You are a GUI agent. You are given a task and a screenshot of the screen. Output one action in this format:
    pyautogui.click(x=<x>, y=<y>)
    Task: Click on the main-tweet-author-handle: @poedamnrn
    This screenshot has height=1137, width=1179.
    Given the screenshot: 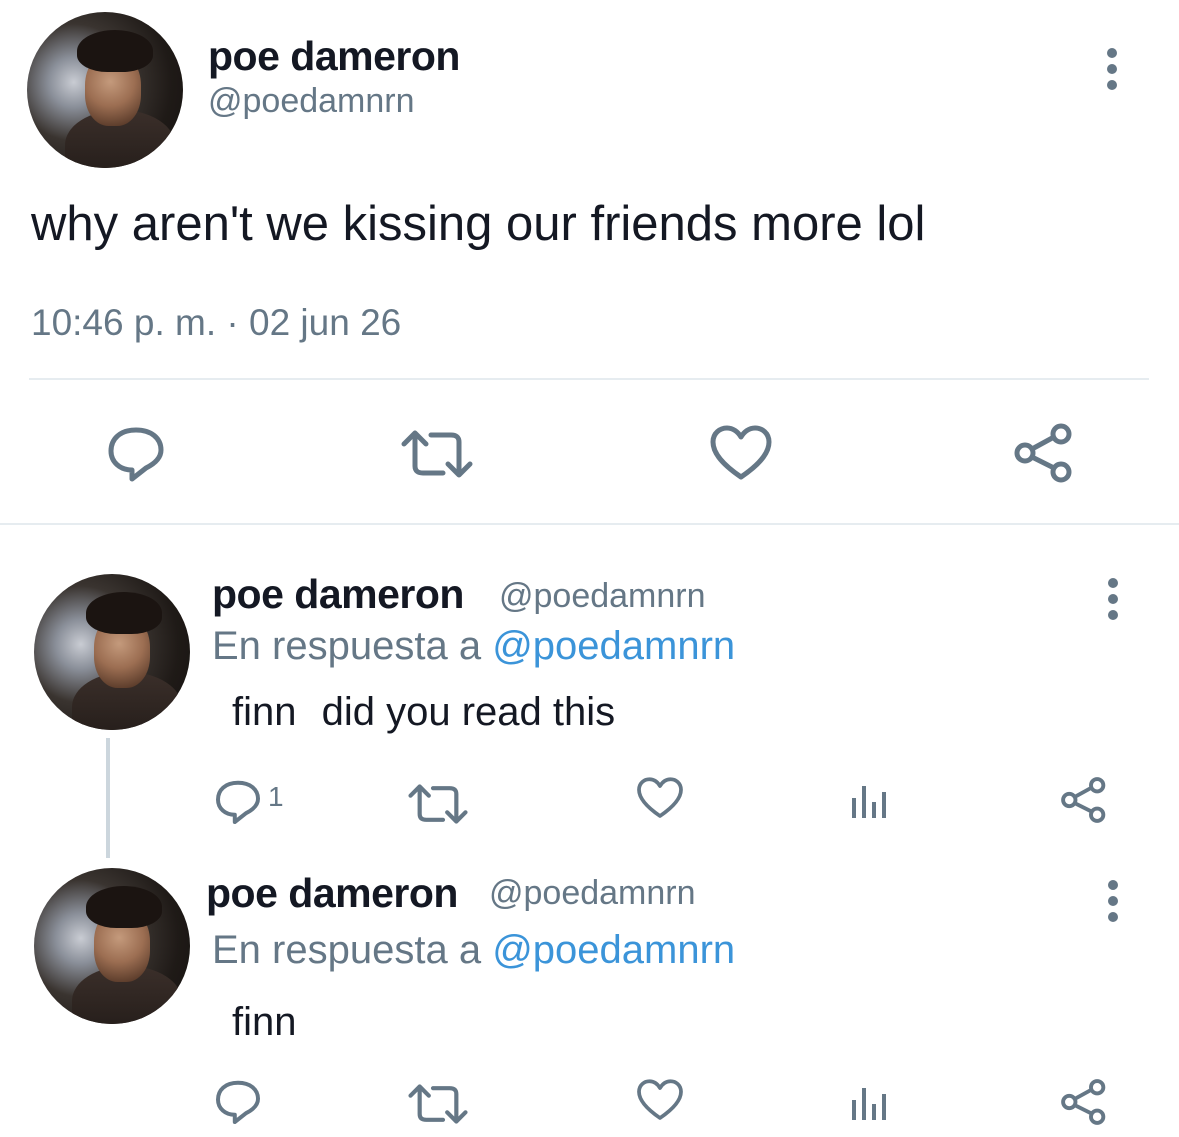 What is the action you would take?
    pyautogui.click(x=311, y=101)
    